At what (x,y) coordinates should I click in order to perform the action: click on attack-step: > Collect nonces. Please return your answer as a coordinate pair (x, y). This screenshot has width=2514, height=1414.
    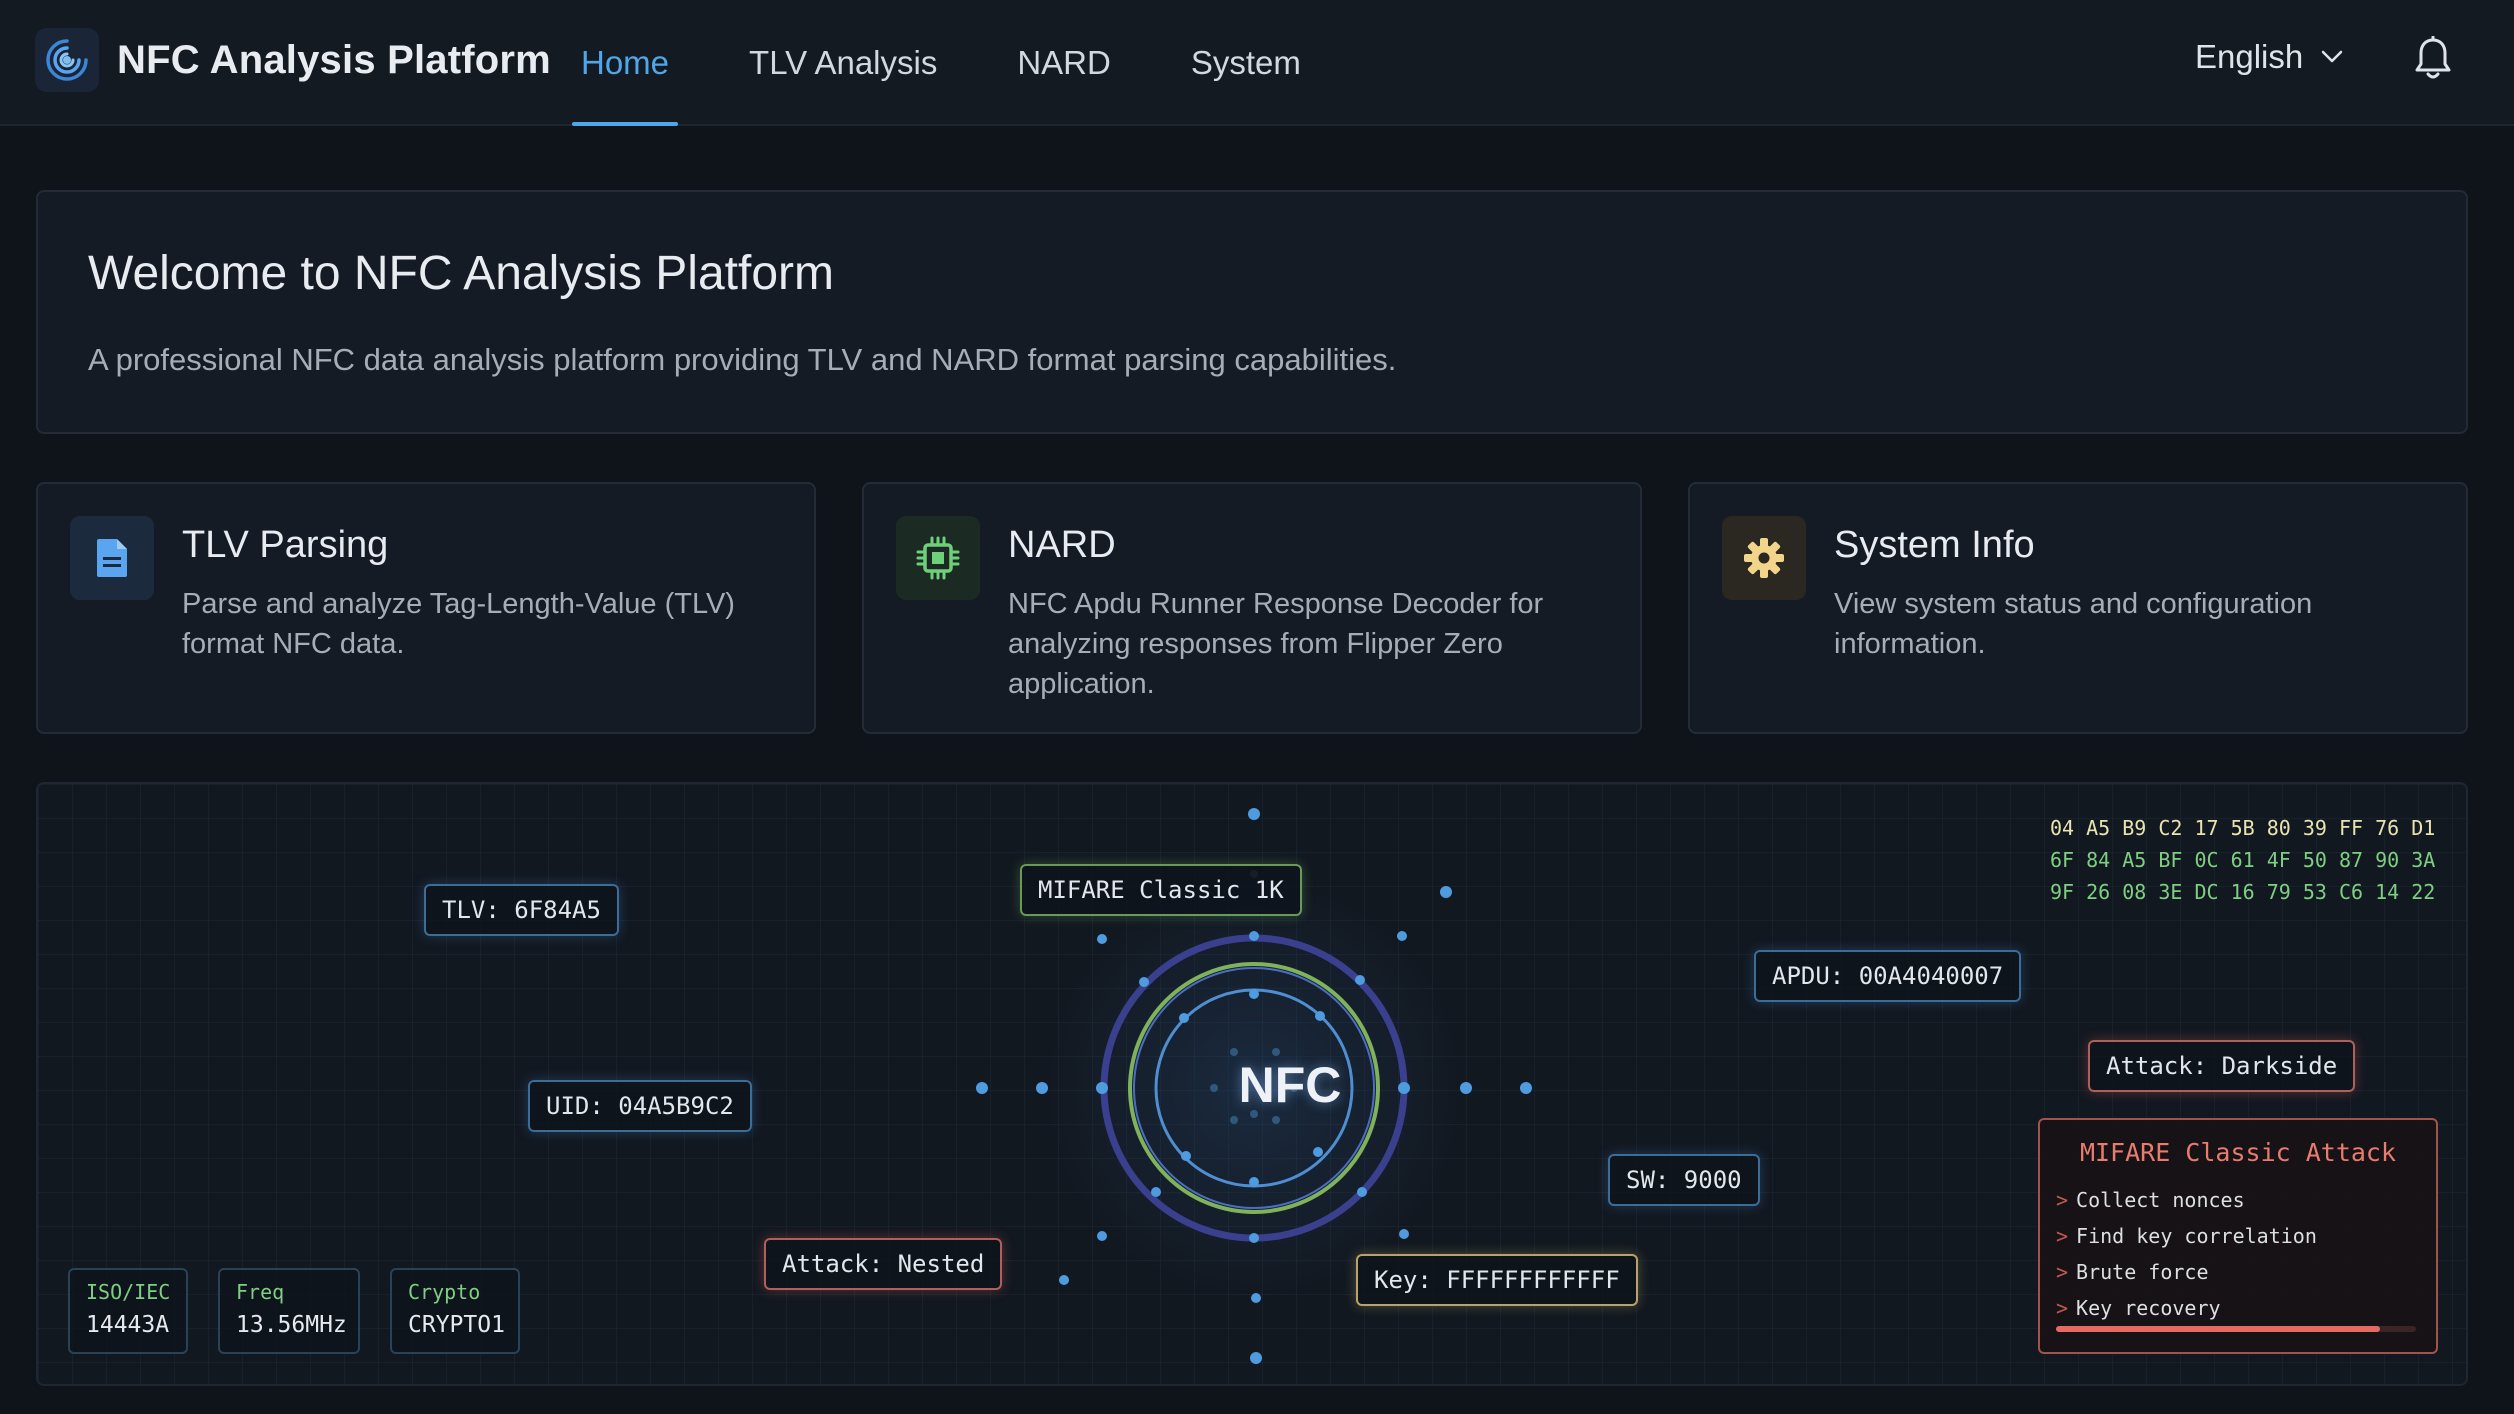
    Looking at the image, I should click on (2150, 1200).